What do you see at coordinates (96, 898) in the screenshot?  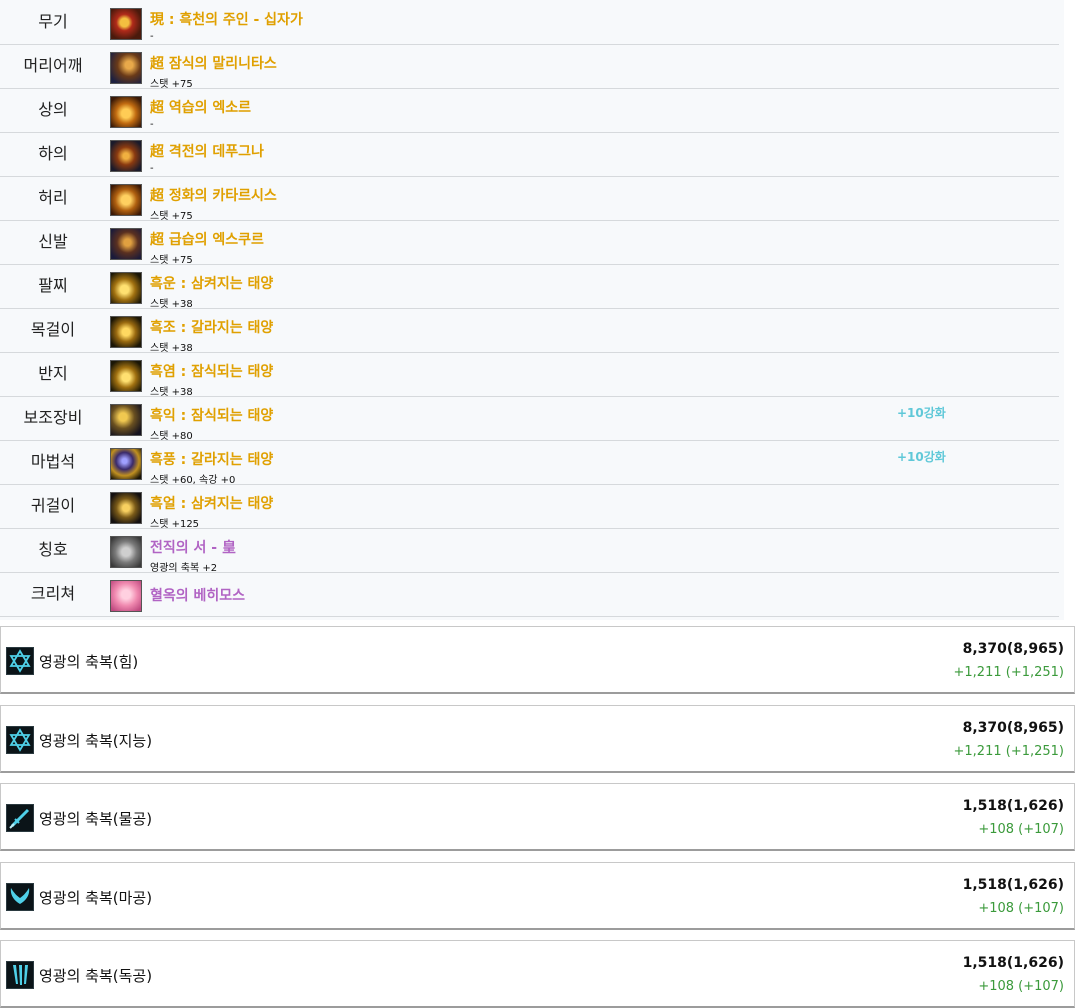 I see `blessing-name: 영광의 축복(마공)` at bounding box center [96, 898].